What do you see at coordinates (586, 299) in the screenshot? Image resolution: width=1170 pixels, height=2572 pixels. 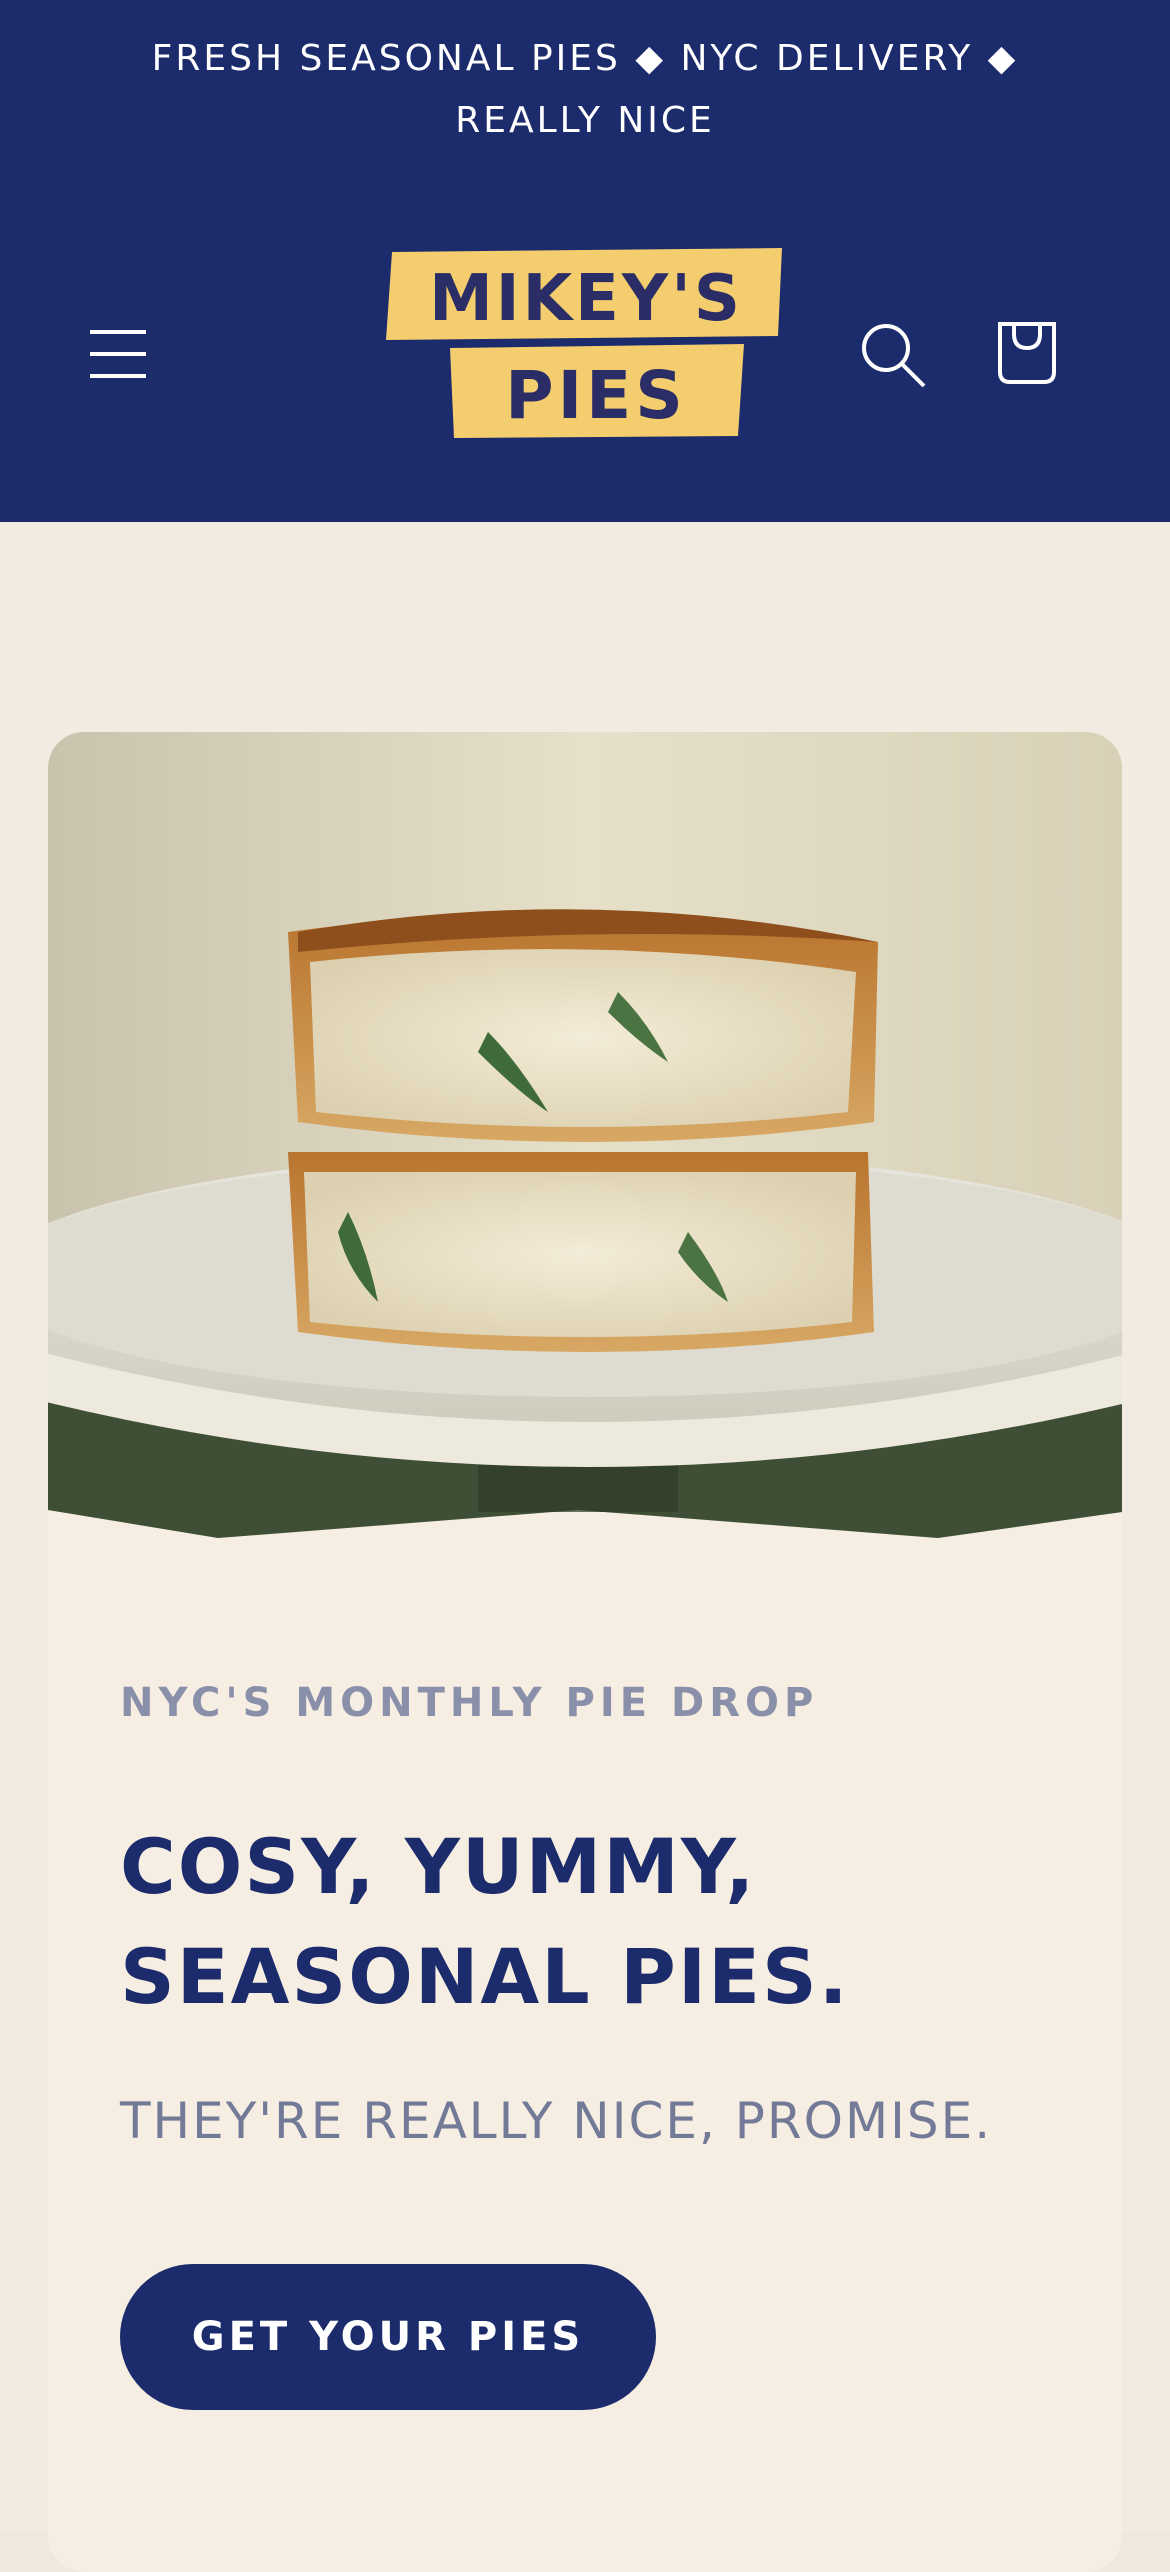 I see `logo-line1: MIKEY'S` at bounding box center [586, 299].